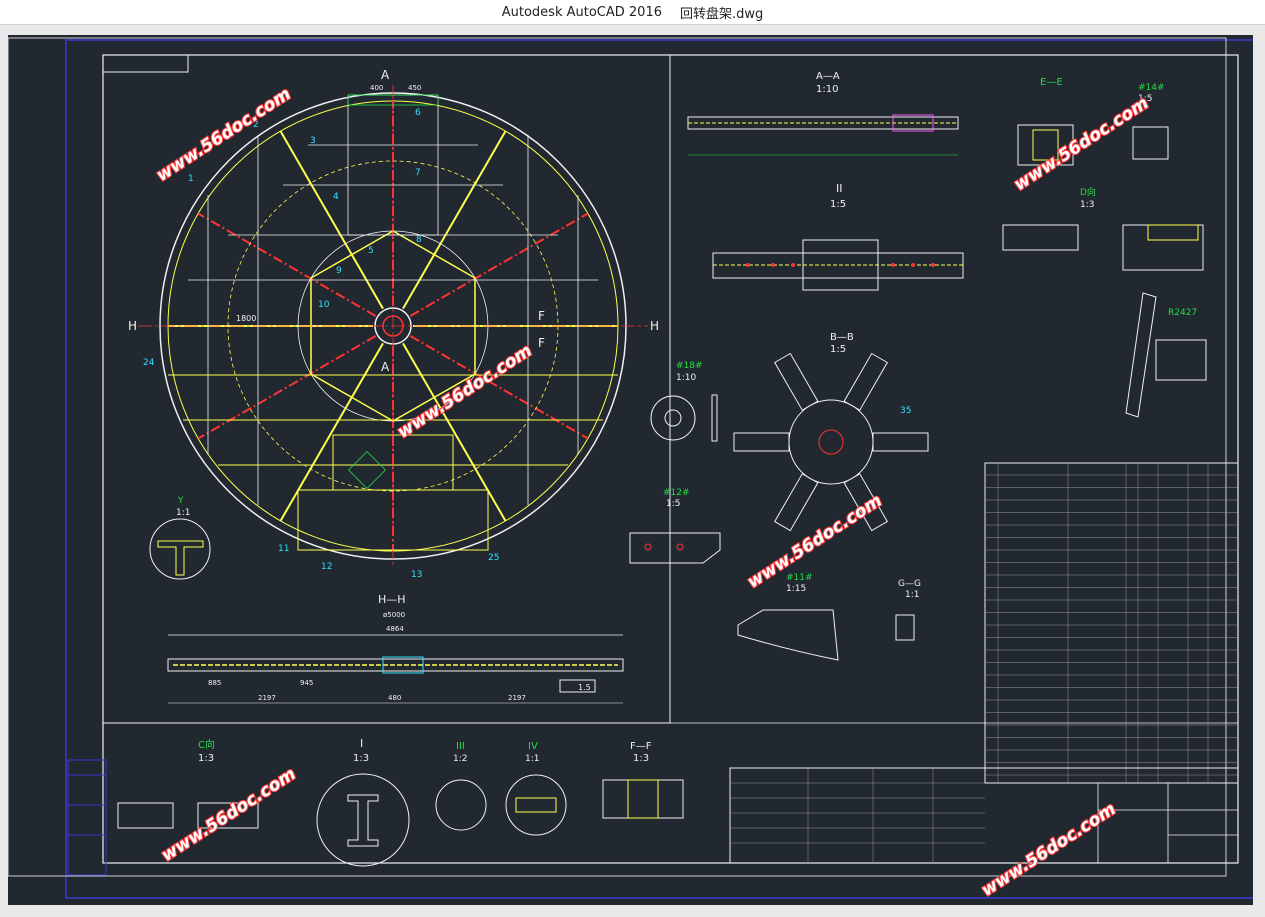 The height and width of the screenshot is (917, 1265). Describe the element at coordinates (584, 687) in the screenshot. I see `flatness-value: 1.5` at that location.